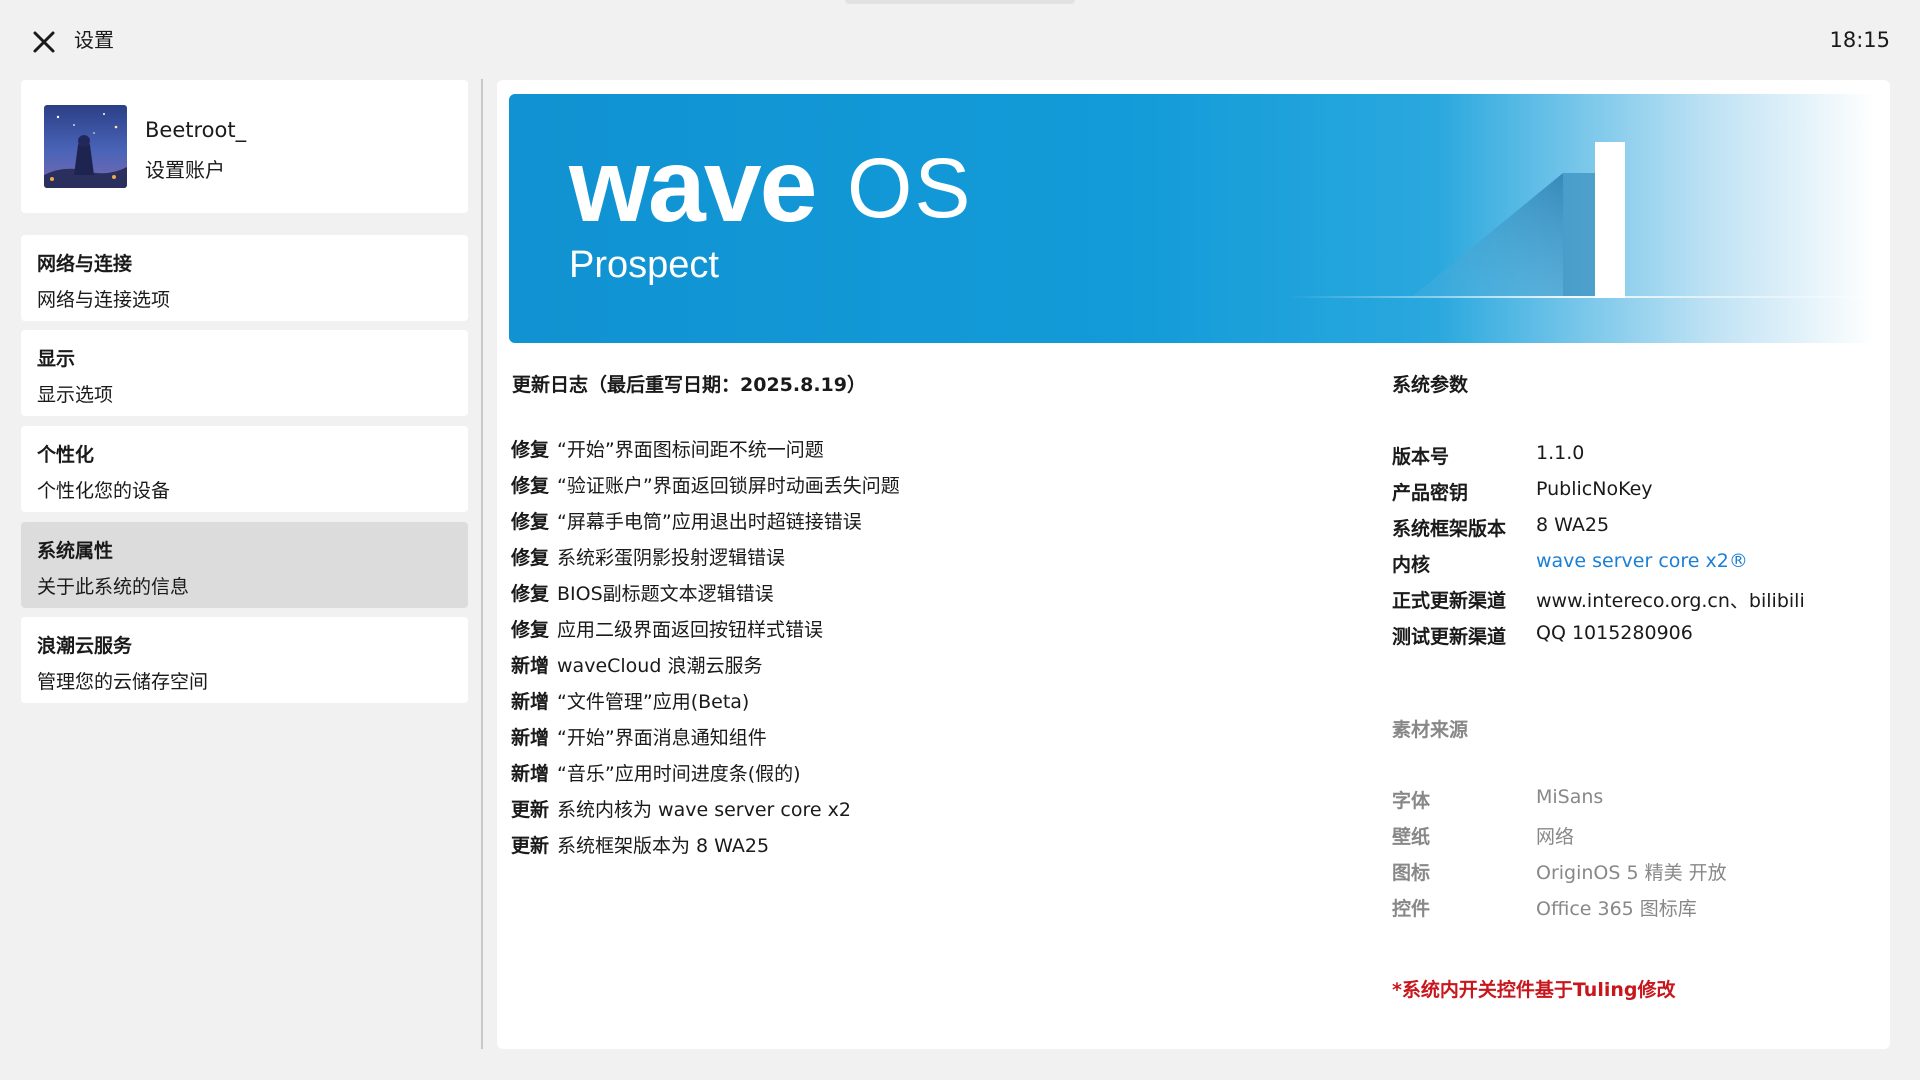 The height and width of the screenshot is (1080, 1920). I want to click on changelog-item: 新增 “文件管理”应用(Beta), so click(630, 702).